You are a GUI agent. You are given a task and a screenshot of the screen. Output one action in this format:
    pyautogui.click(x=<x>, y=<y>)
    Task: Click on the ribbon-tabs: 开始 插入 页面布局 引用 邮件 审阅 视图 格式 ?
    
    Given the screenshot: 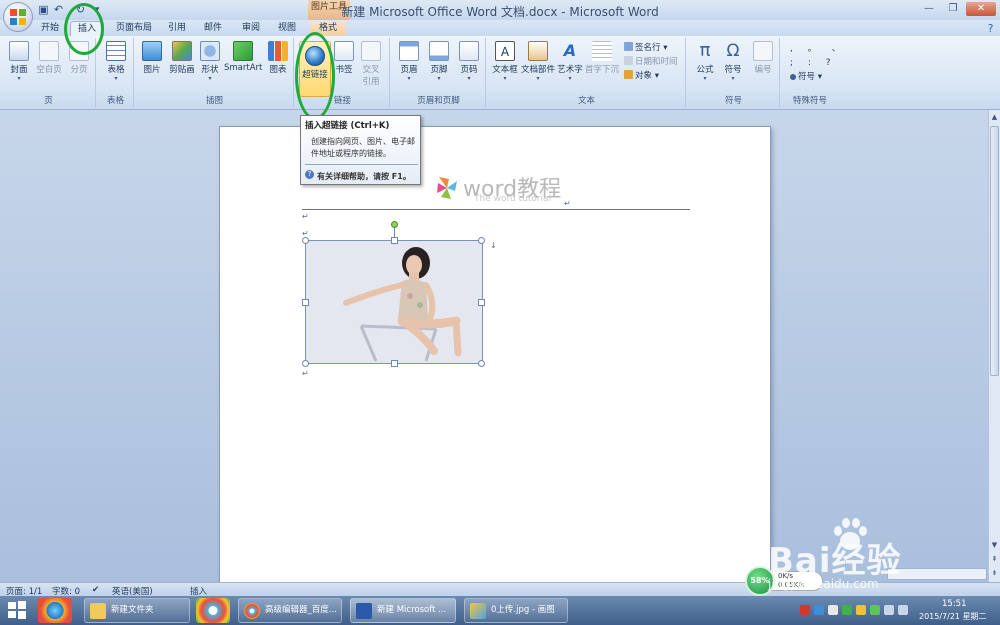 What is the action you would take?
    pyautogui.click(x=500, y=28)
    